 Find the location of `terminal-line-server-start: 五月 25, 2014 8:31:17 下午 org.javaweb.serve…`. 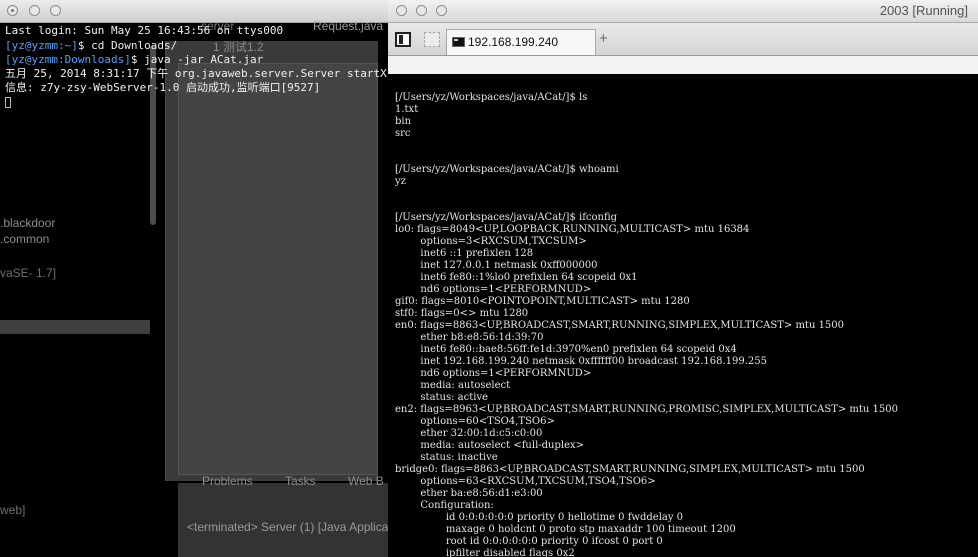

terminal-line-server-start: 五月 25, 2014 8:31:17 下午 org.javaweb.serve… is located at coordinates (196, 73).